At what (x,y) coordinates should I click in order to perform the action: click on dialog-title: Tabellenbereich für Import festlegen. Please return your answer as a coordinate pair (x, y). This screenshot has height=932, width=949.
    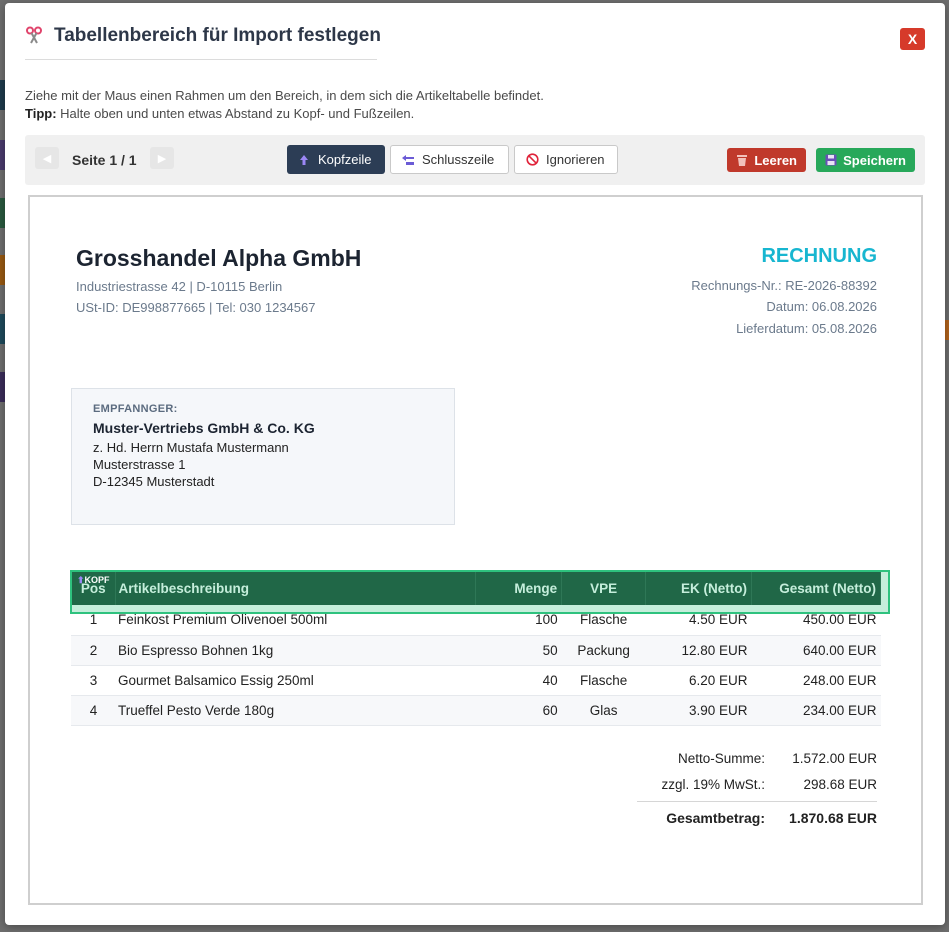
    Looking at the image, I should click on (203, 36).